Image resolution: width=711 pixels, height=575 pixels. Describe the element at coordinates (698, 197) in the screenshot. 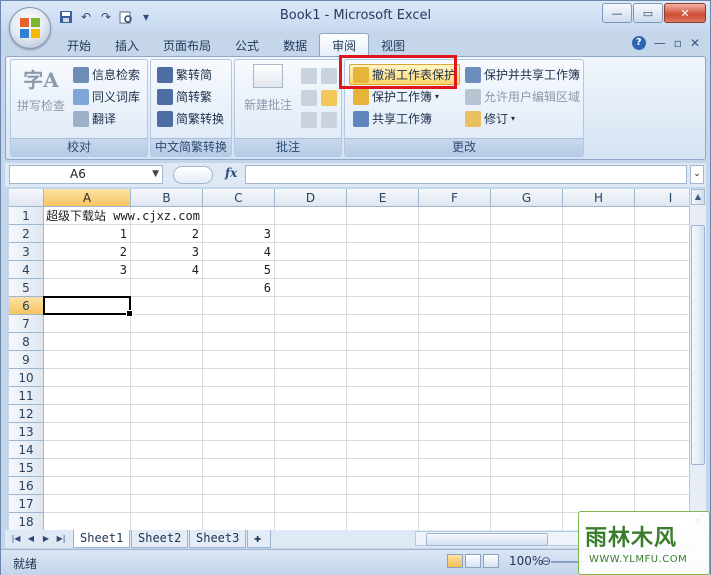

I see `scroll-up-icon: ▲` at that location.